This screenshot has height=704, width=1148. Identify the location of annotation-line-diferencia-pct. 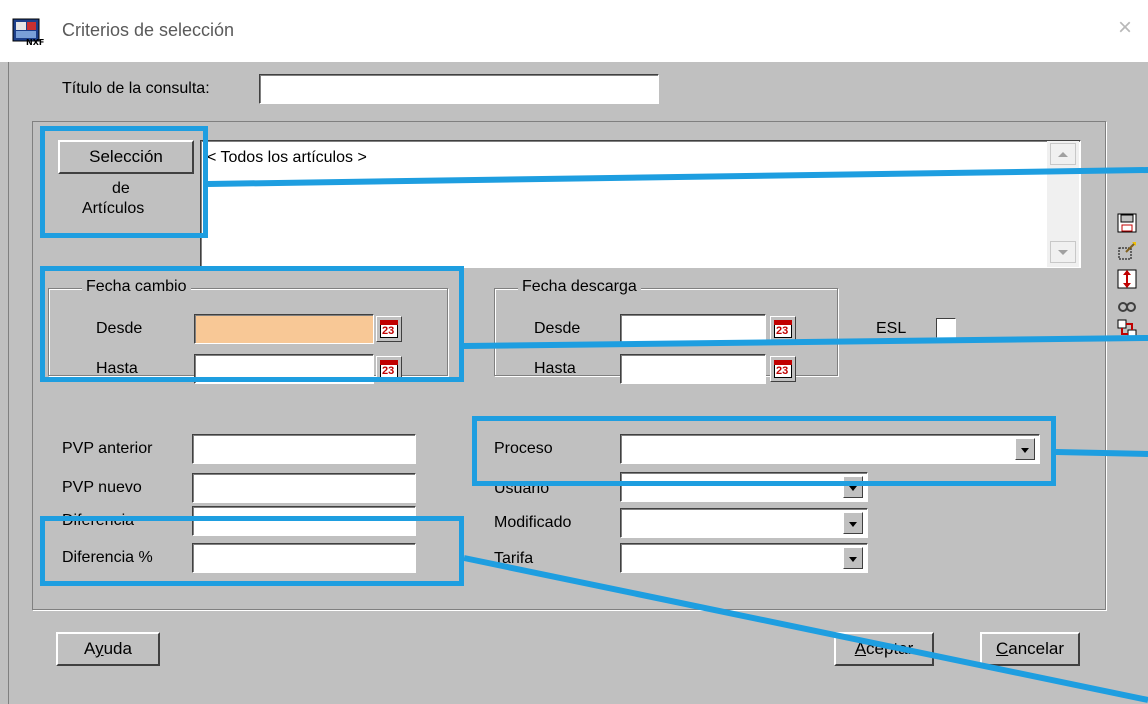
(805, 629).